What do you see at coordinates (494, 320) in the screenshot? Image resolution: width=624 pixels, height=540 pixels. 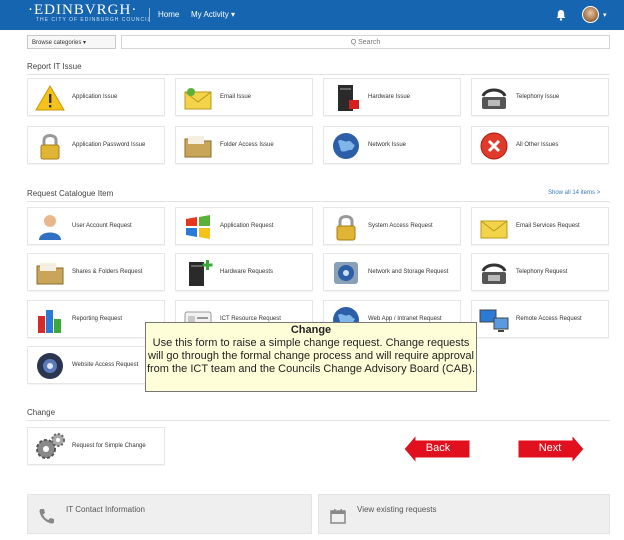 I see `remote-access-icon` at bounding box center [494, 320].